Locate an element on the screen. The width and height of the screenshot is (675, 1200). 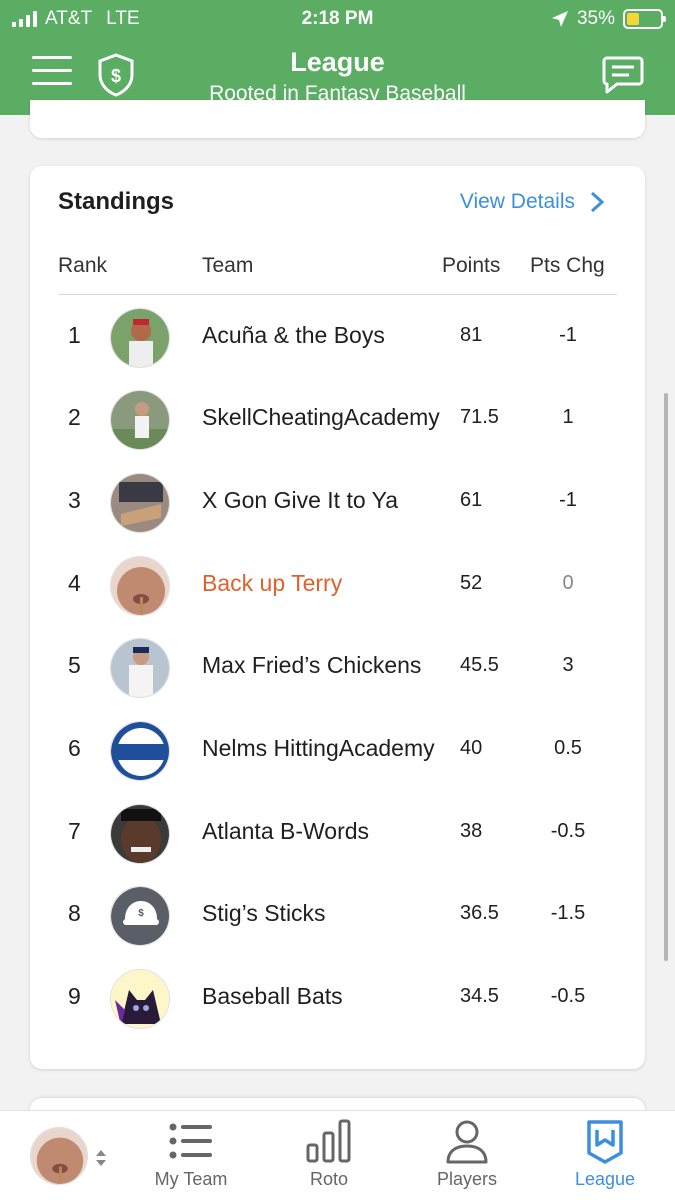
row-points: 34.5 is located at coordinates (479, 996).